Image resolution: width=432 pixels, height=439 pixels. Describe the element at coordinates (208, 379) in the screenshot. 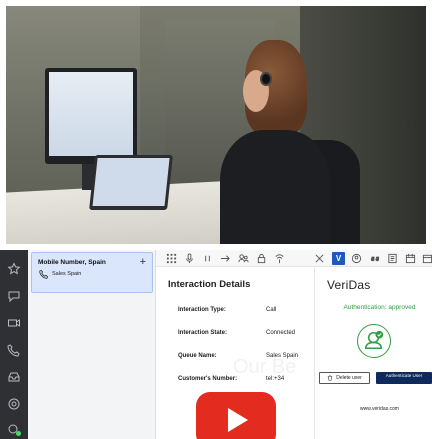

I see `detail-label: Customer's Number:` at that location.